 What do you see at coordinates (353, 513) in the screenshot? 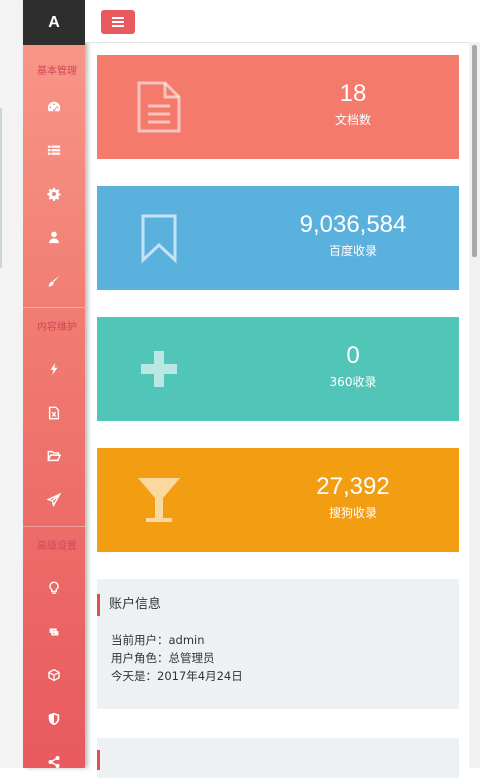
I see `stat-label: 搜狗收录` at bounding box center [353, 513].